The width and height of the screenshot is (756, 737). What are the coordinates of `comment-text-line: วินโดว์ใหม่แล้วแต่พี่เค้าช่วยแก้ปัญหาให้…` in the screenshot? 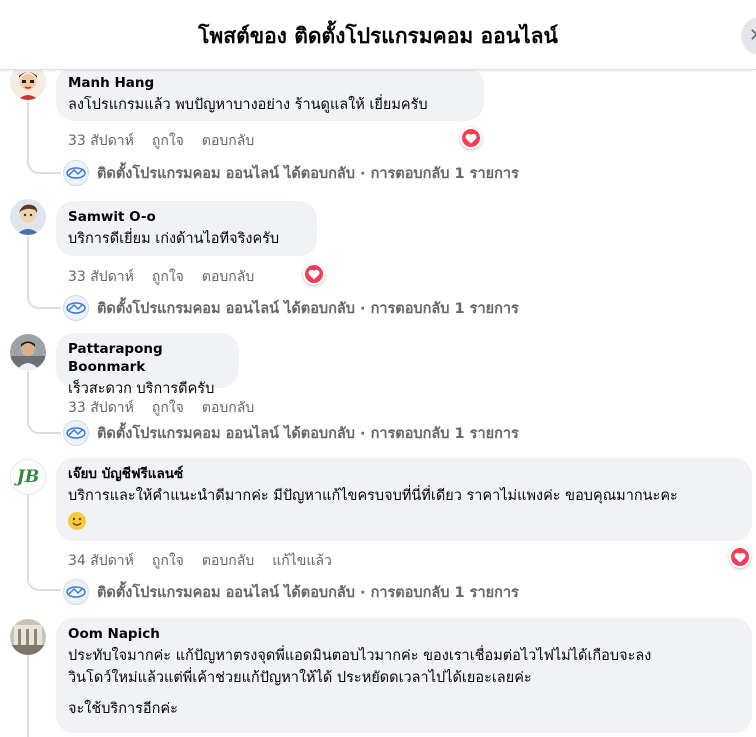 It's located at (300, 678).